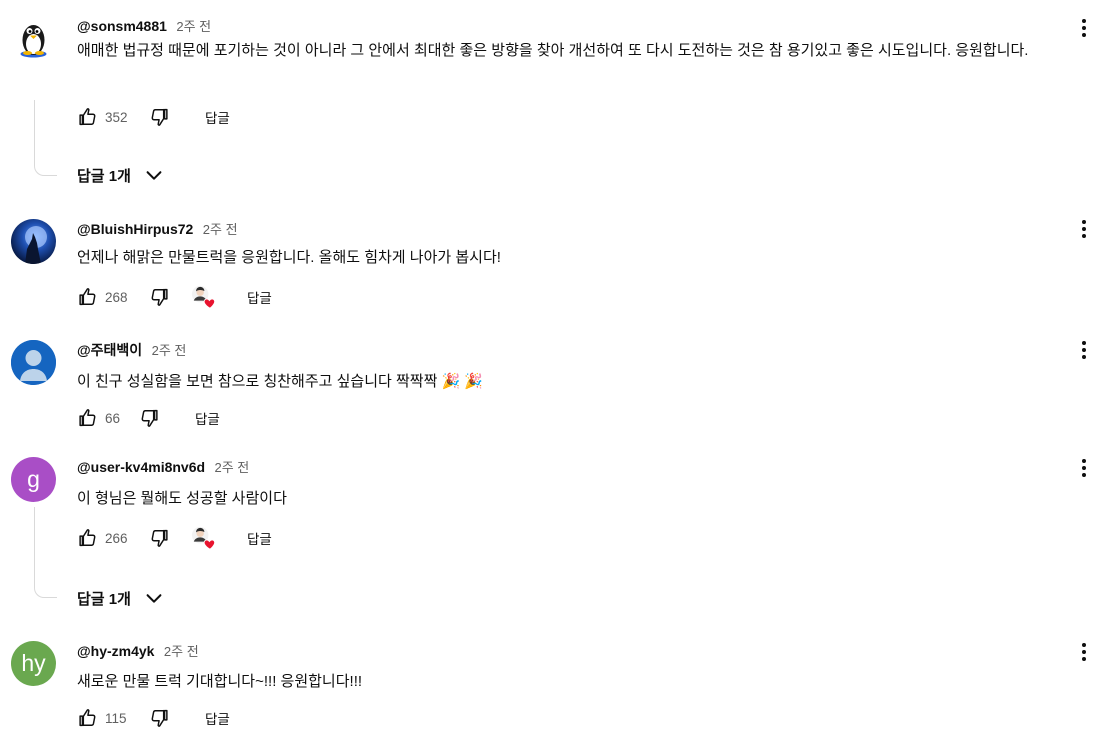 This screenshot has height=738, width=1115. I want to click on penguin-avatar-icon, so click(33, 38).